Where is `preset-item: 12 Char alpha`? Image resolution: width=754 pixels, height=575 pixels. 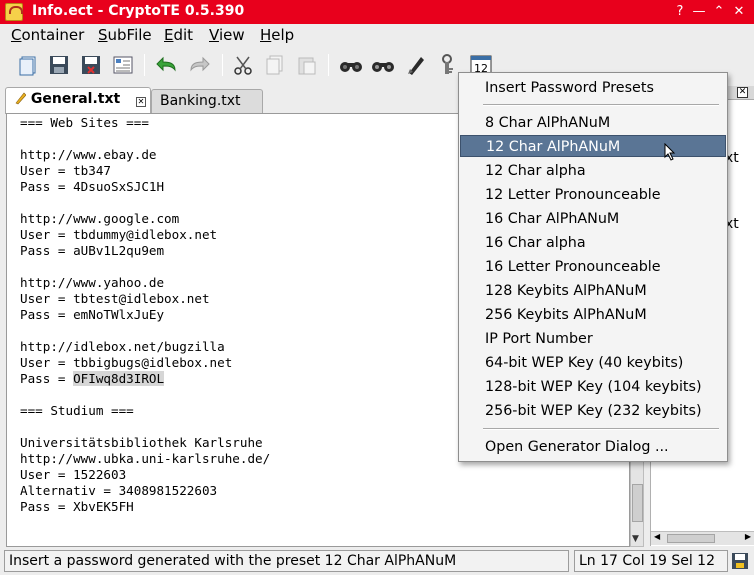 preset-item: 12 Char alpha is located at coordinates (593, 171).